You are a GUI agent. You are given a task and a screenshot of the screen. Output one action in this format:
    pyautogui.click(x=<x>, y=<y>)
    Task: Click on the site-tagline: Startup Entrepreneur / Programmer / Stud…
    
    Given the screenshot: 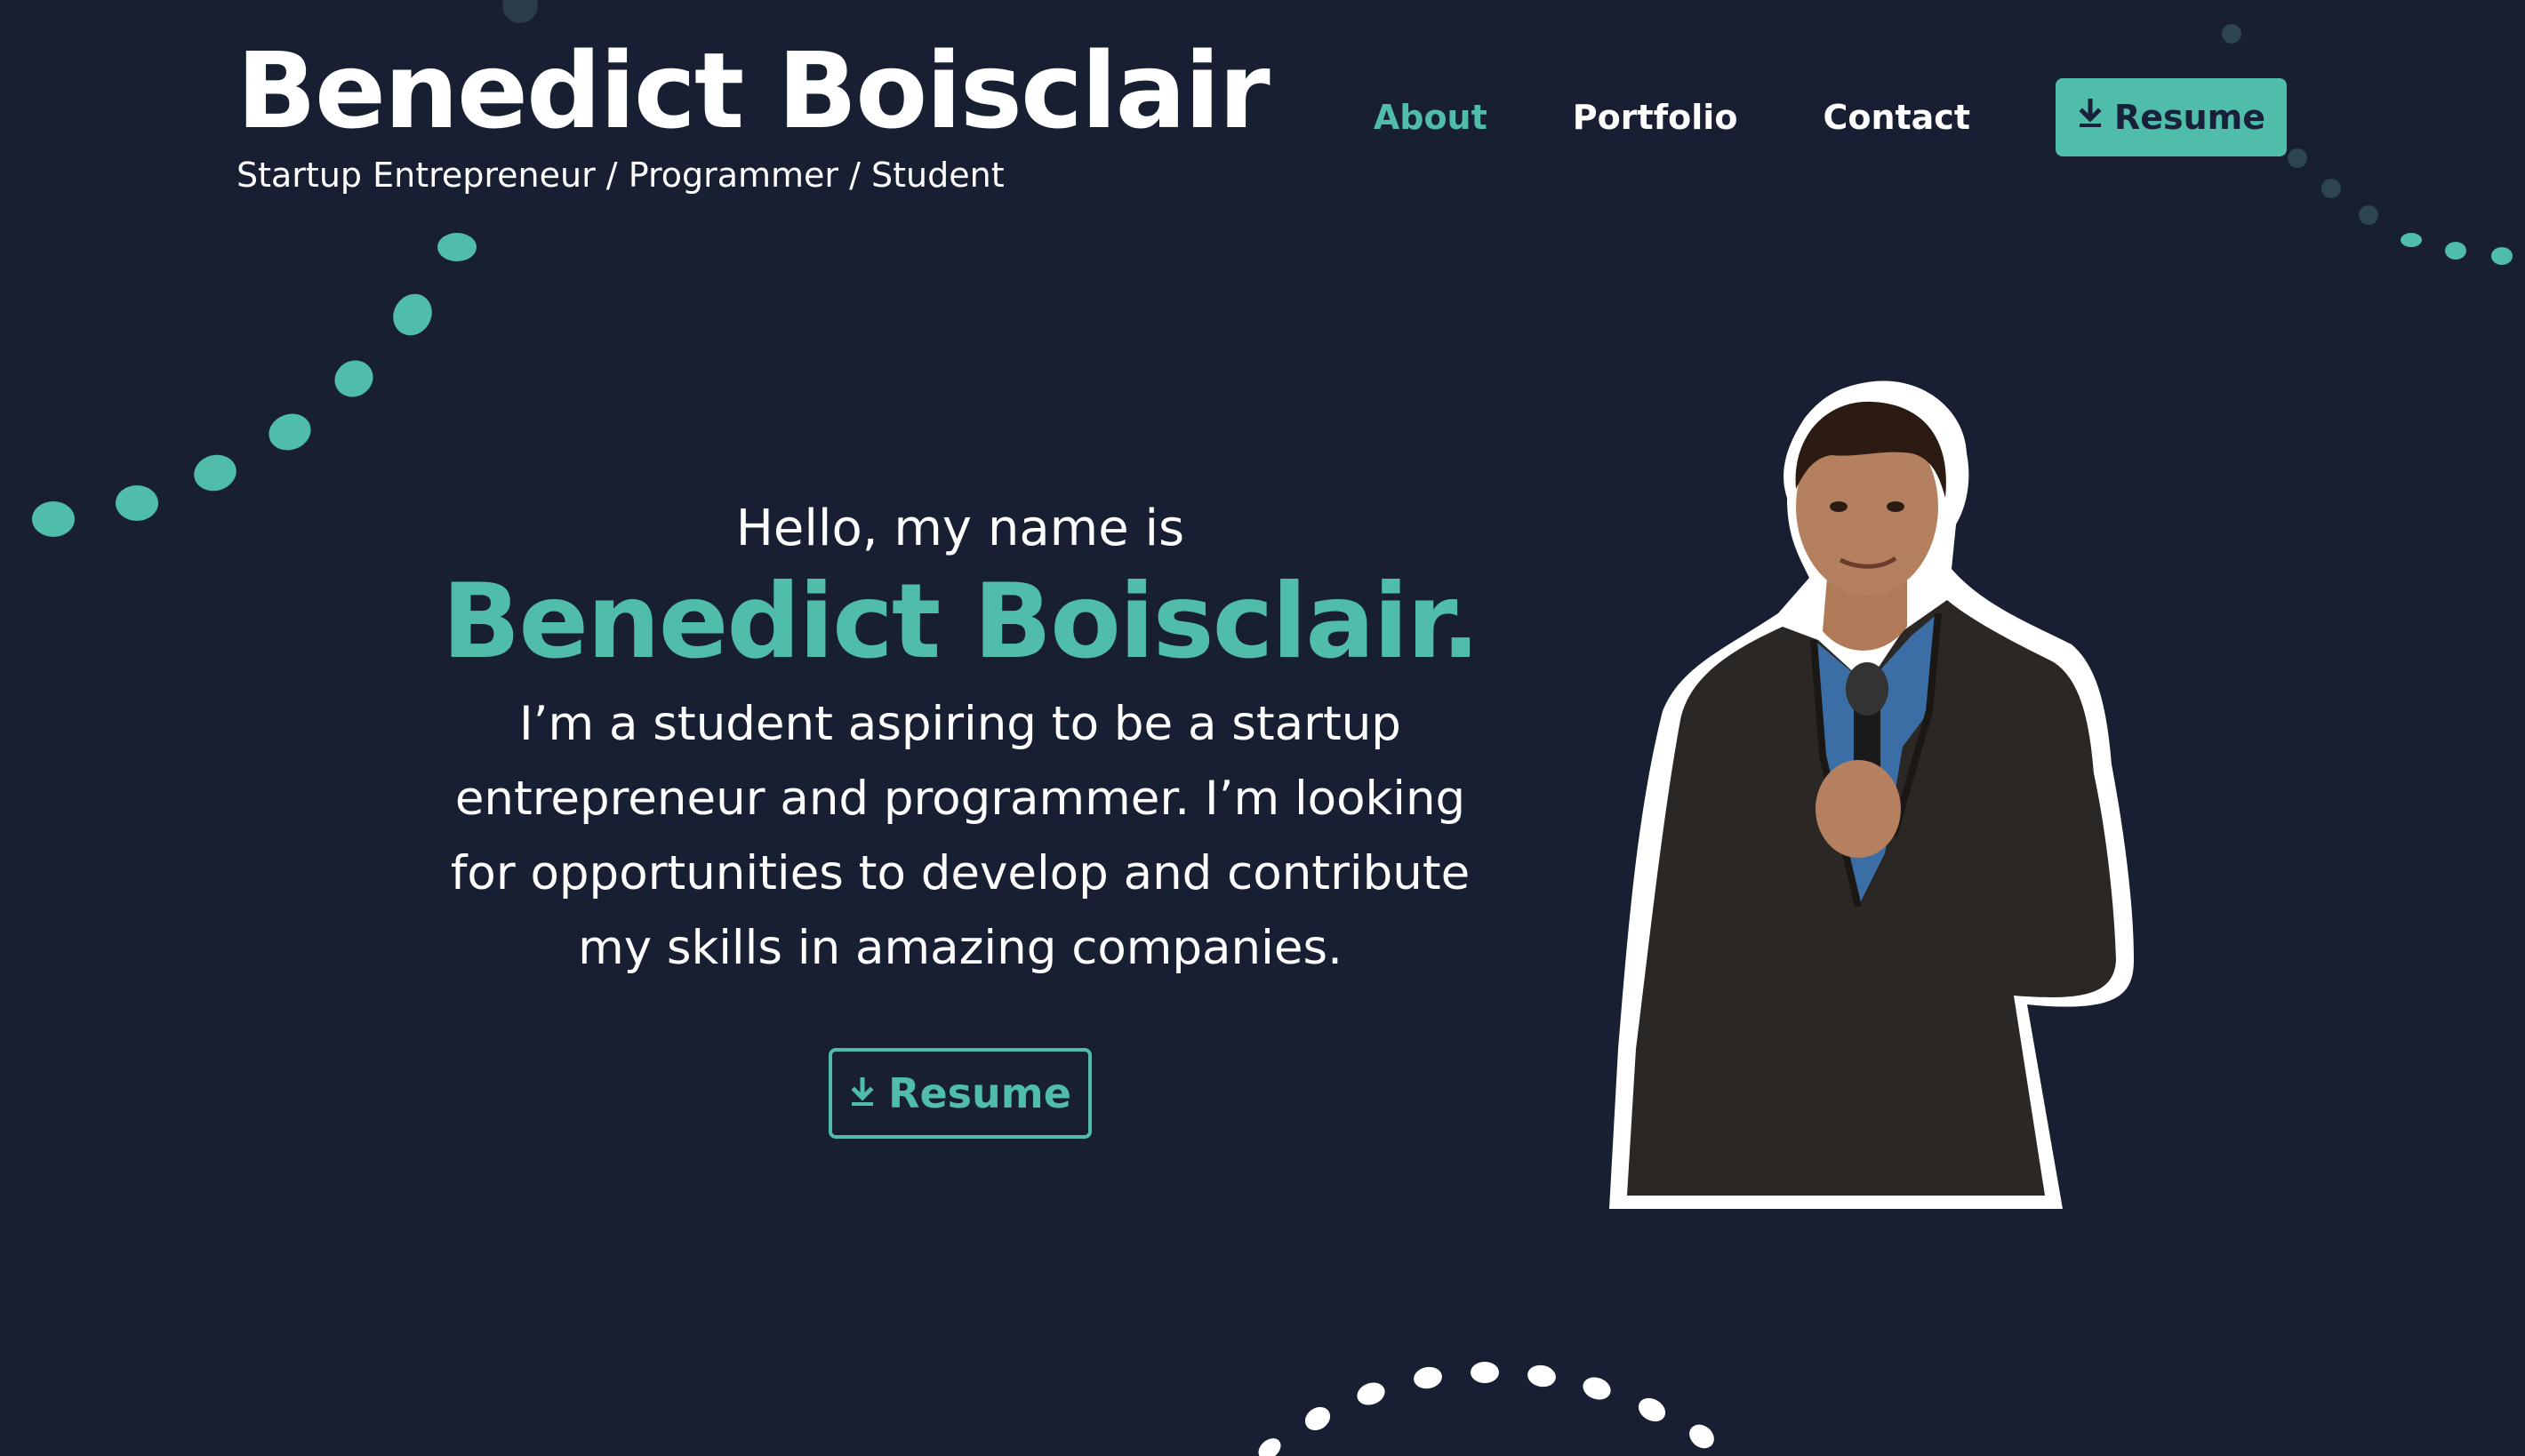 What is the action you would take?
    pyautogui.click(x=620, y=175)
    